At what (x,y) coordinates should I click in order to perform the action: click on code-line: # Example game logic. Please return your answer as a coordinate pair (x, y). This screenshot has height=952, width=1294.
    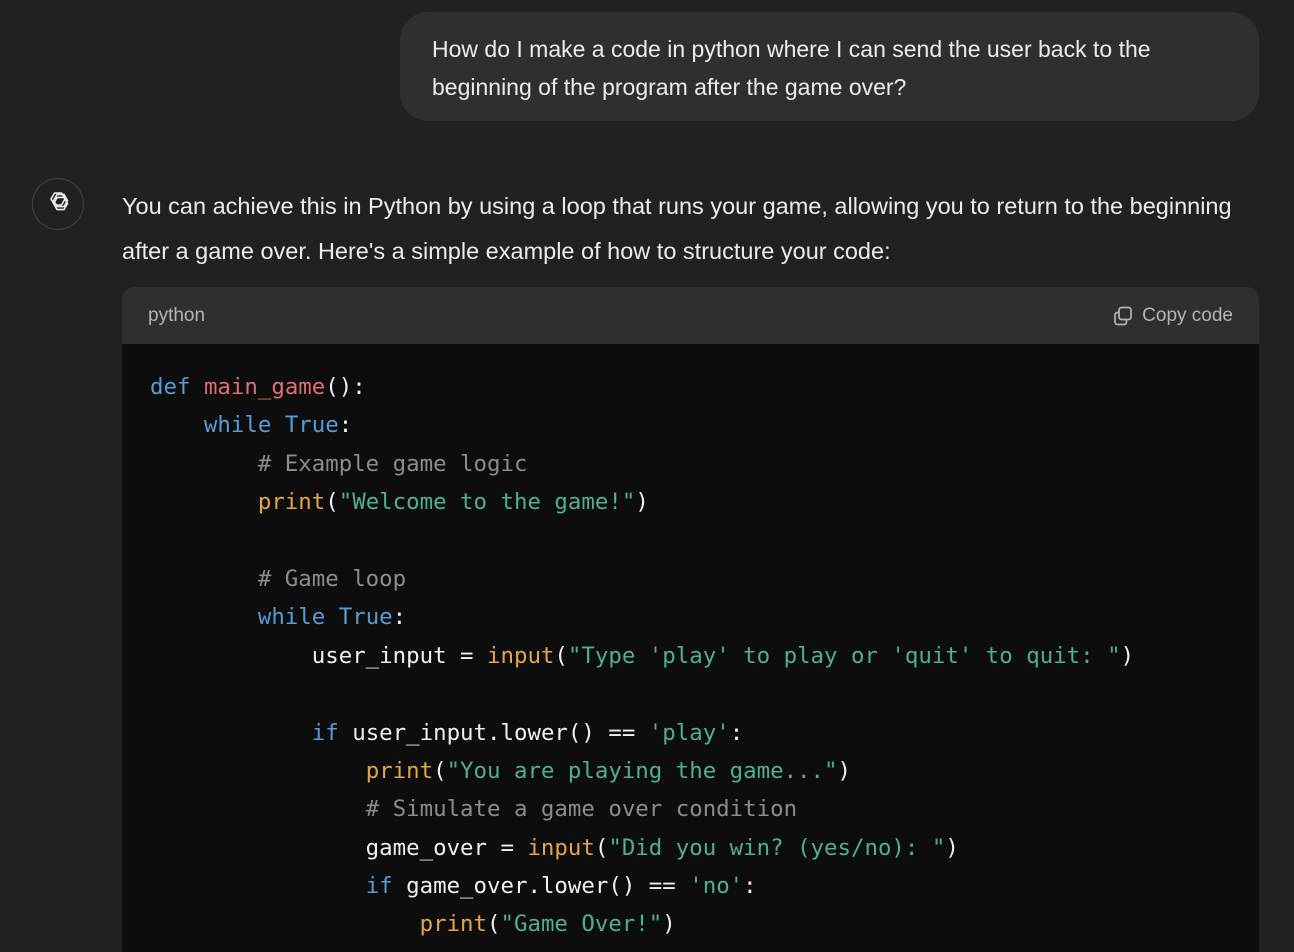
    Looking at the image, I should click on (690, 464).